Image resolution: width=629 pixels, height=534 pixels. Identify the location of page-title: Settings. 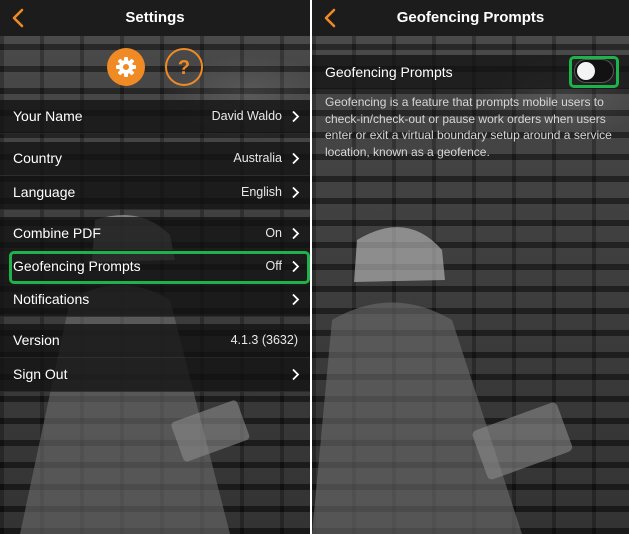
(155, 17).